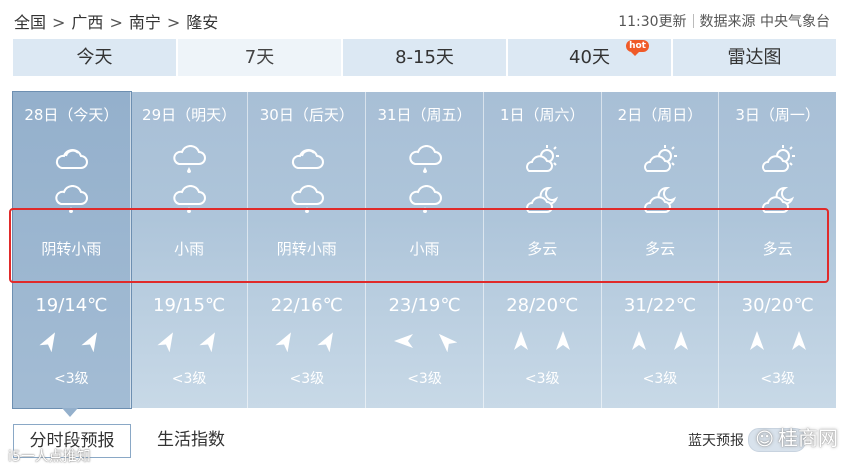  I want to click on forecast-day-1: 28日（今天） 阴转小雨 19/14℃ <3级, so click(72, 250).